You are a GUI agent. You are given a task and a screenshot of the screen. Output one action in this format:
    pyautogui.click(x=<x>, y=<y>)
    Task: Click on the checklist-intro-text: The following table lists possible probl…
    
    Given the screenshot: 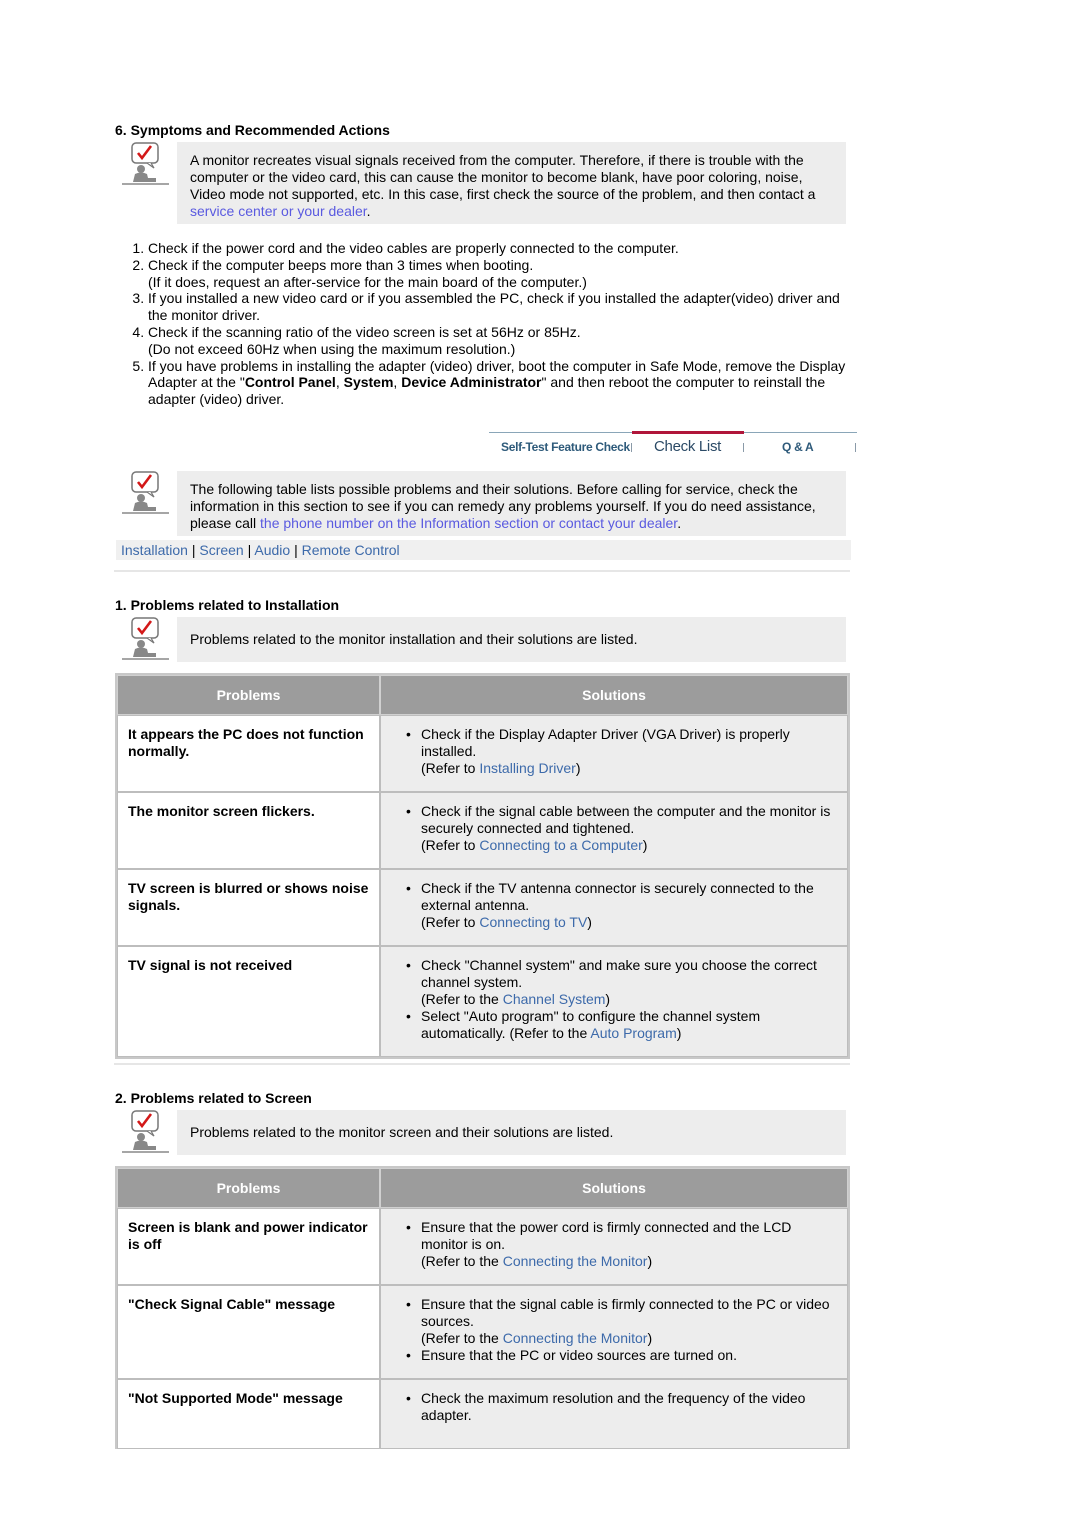 What is the action you would take?
    pyautogui.click(x=511, y=503)
    